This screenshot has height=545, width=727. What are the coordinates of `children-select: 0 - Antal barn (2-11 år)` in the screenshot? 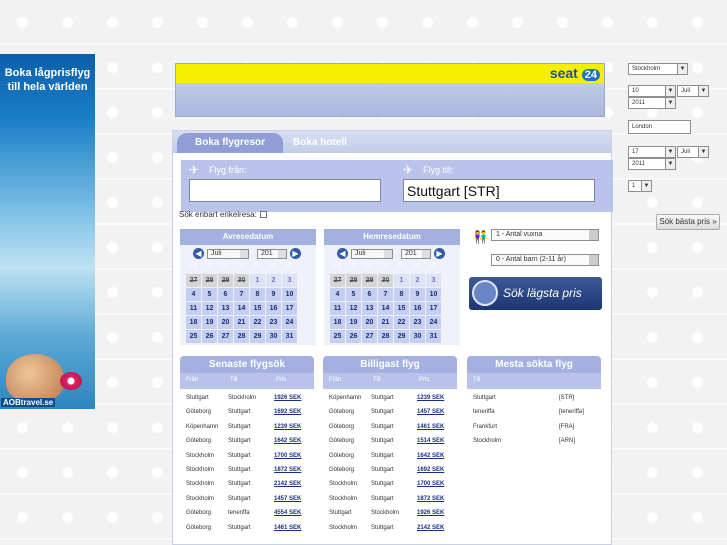 It's located at (545, 260).